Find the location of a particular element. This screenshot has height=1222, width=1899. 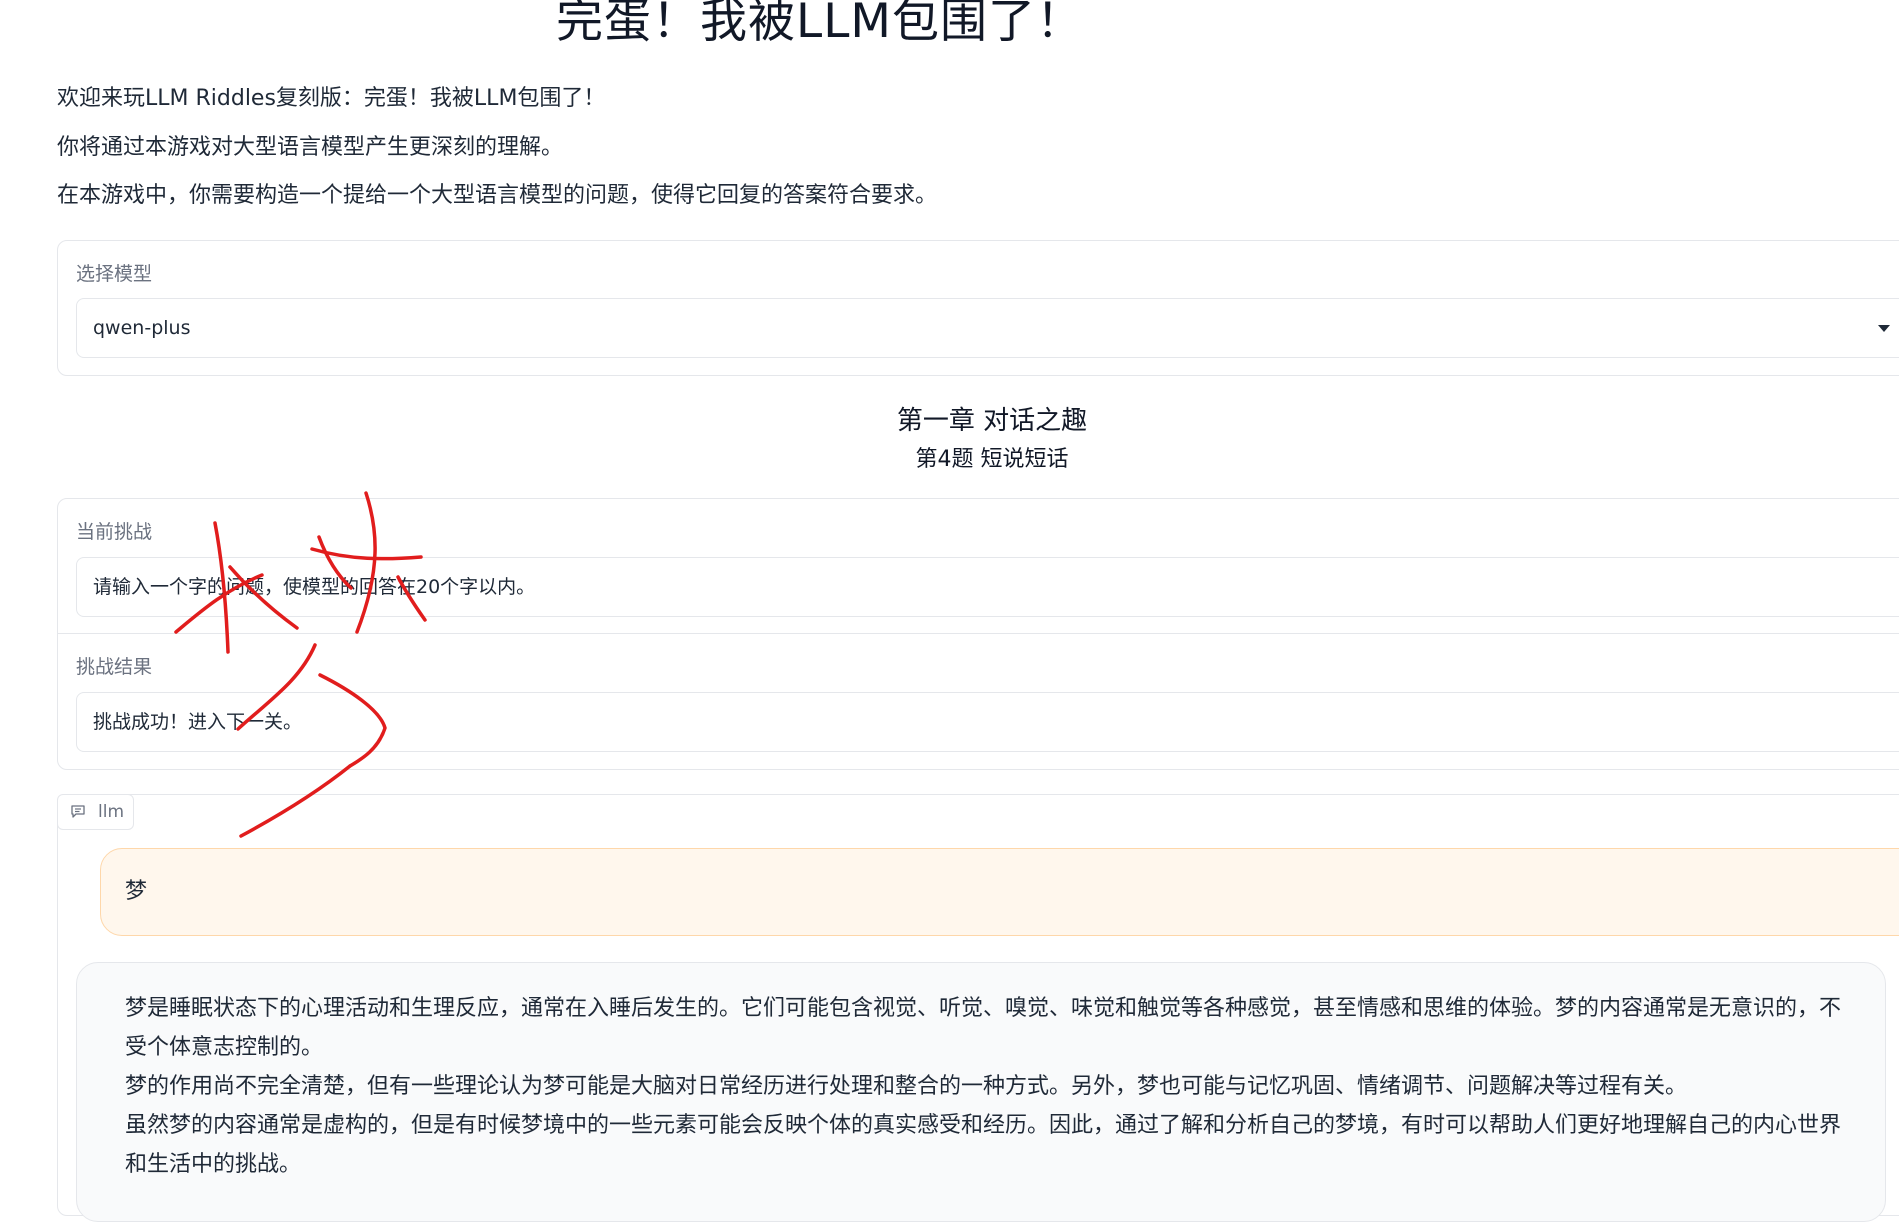

intro-line-1: 欢迎来玩LLM Riddles复刻版：完蛋！我被LLM包围了！ is located at coordinates (331, 98).